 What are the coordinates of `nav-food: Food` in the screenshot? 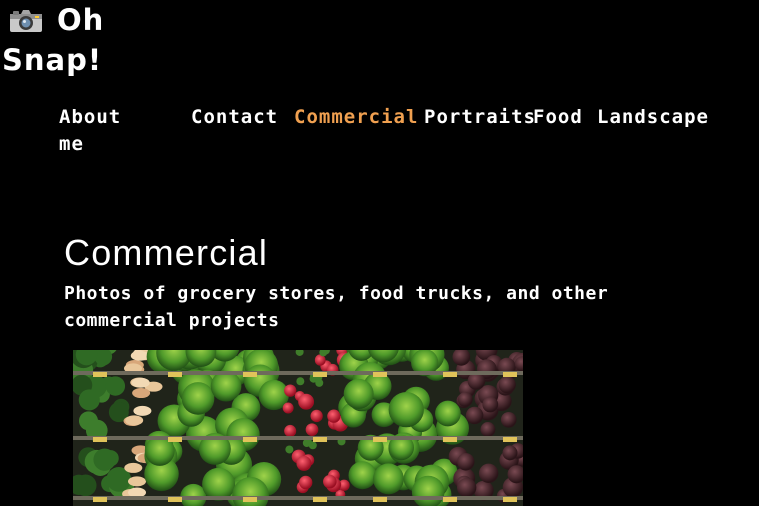 It's located at (558, 117).